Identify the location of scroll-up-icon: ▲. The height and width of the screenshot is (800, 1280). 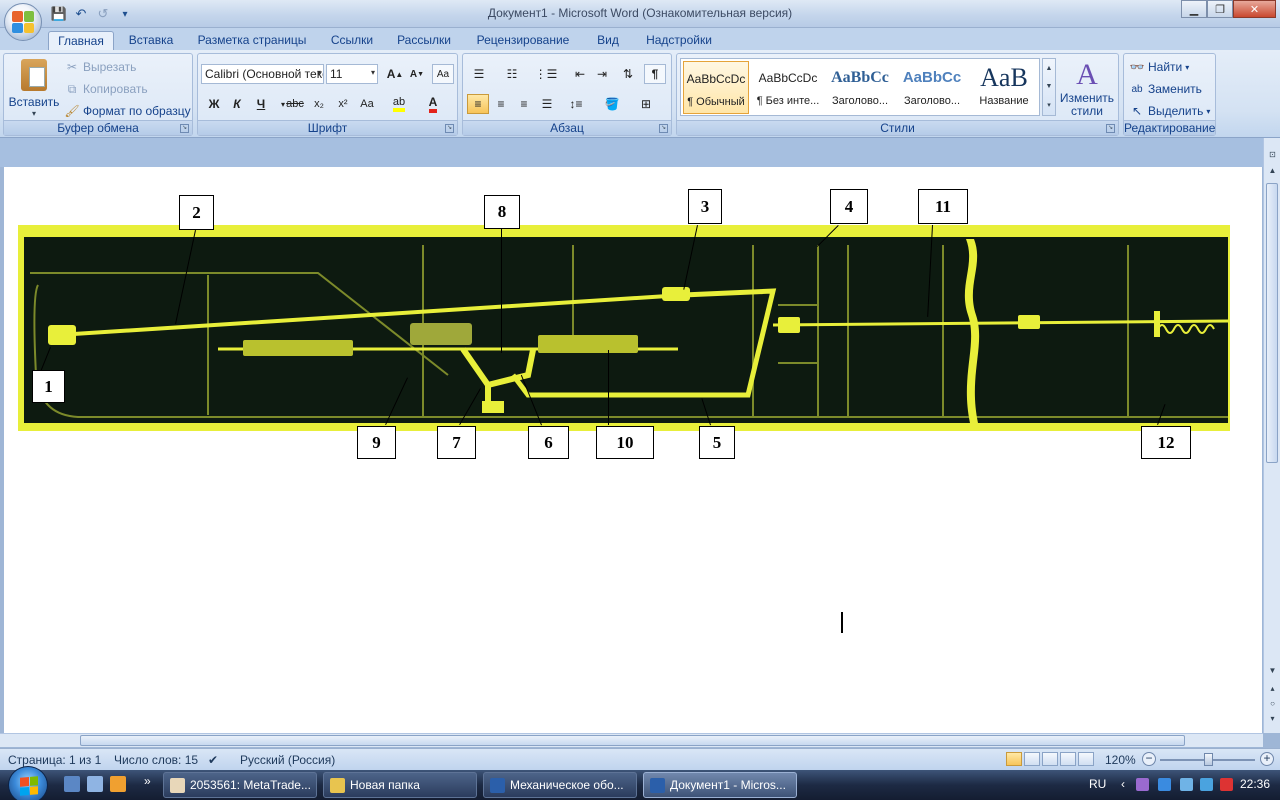
(1272, 171).